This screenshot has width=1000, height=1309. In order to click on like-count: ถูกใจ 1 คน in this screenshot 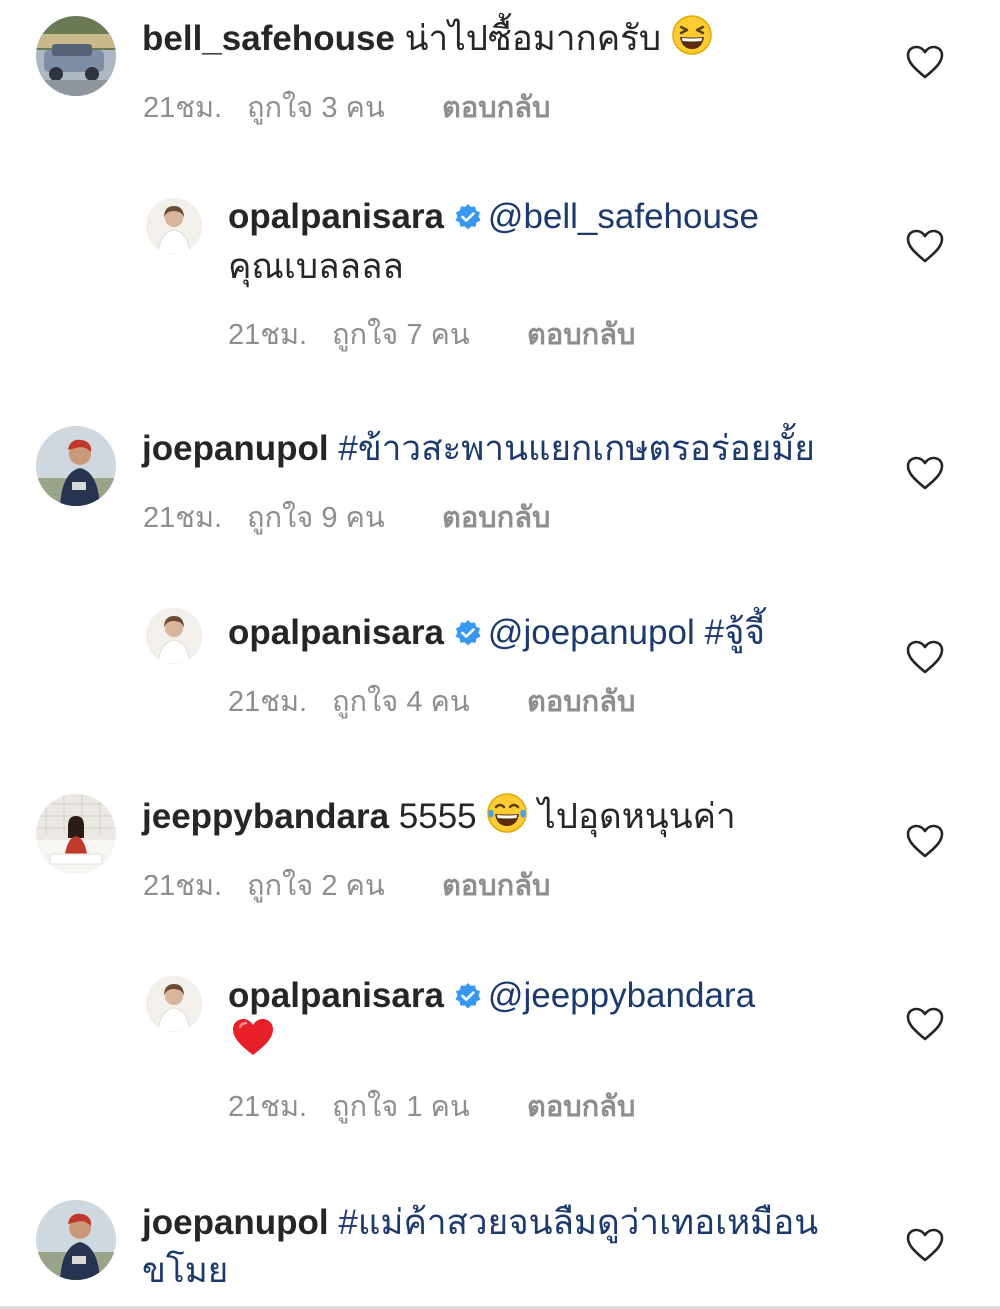, I will do `click(429, 1106)`.